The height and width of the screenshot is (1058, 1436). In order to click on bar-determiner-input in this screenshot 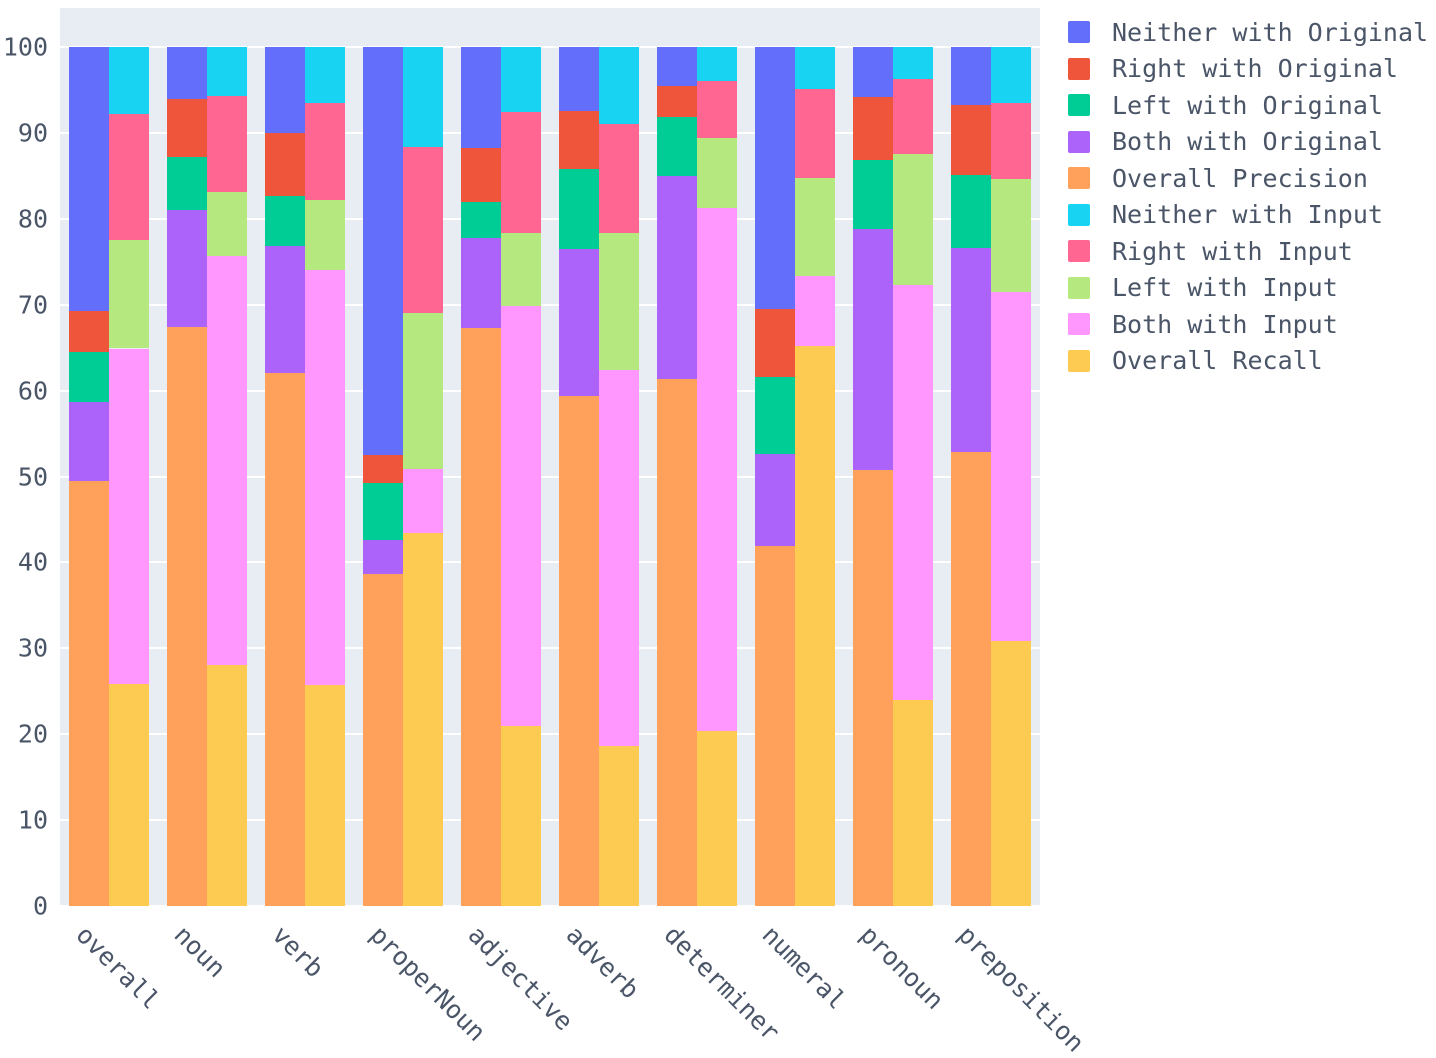, I will do `click(717, 457)`.